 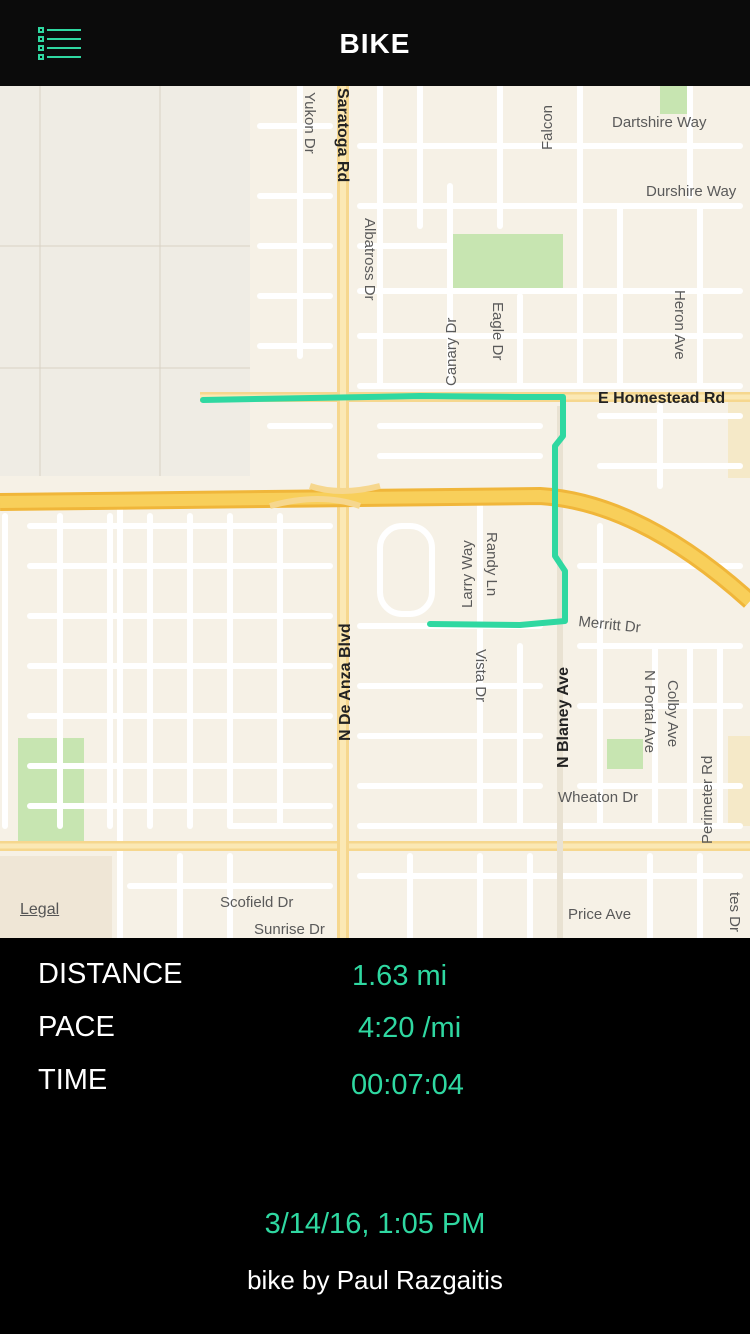 I want to click on street-label: Yukon Dr, so click(x=309, y=123).